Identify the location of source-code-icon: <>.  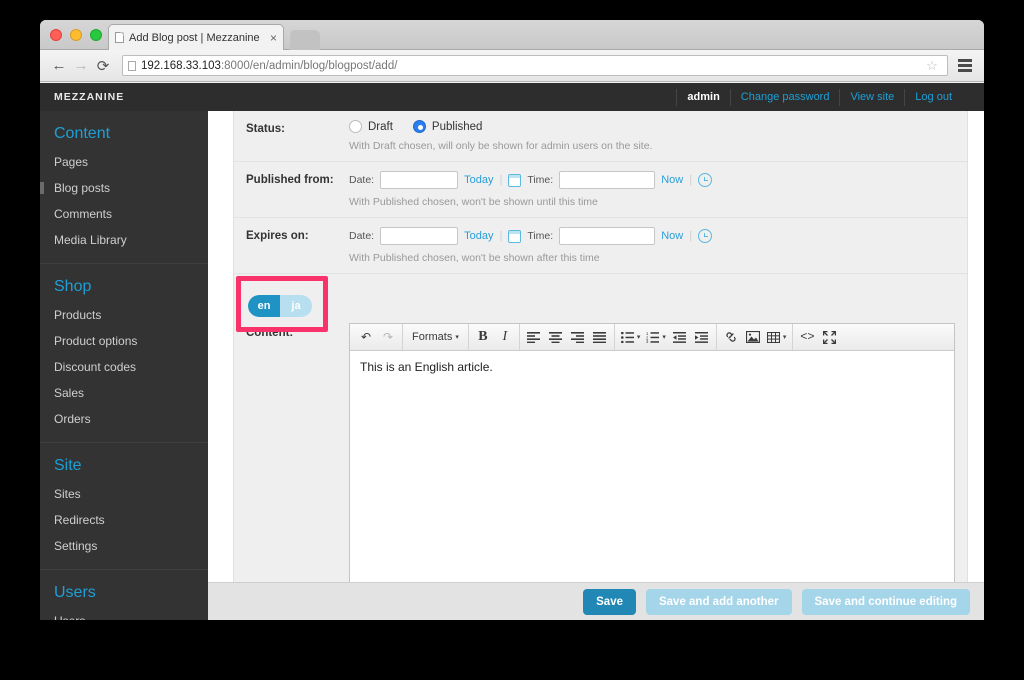
(807, 337).